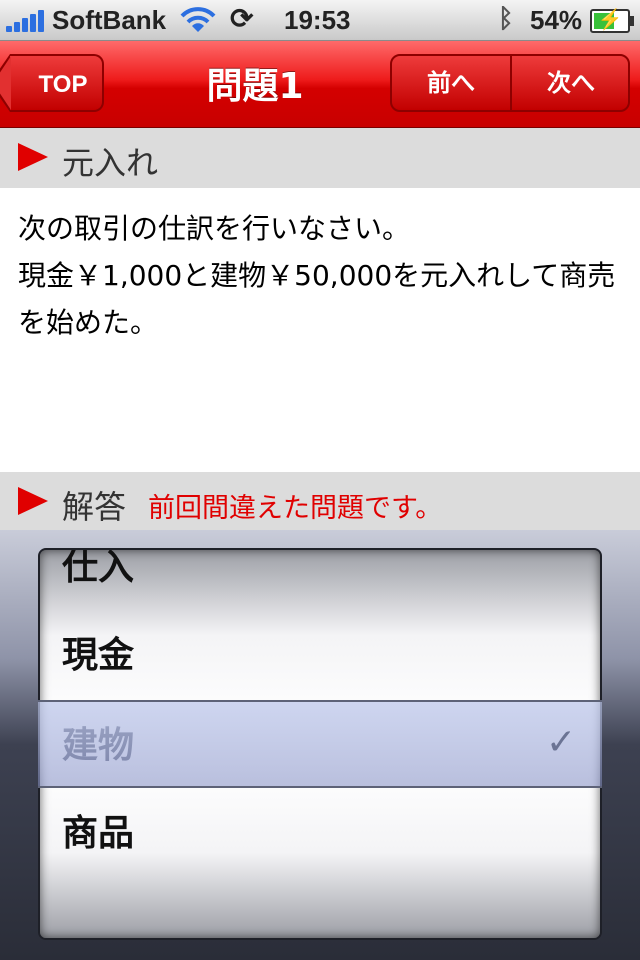 The width and height of the screenshot is (640, 960). I want to click on question-instruction: 次の取引の仕訳を行いなさい。, so click(214, 228).